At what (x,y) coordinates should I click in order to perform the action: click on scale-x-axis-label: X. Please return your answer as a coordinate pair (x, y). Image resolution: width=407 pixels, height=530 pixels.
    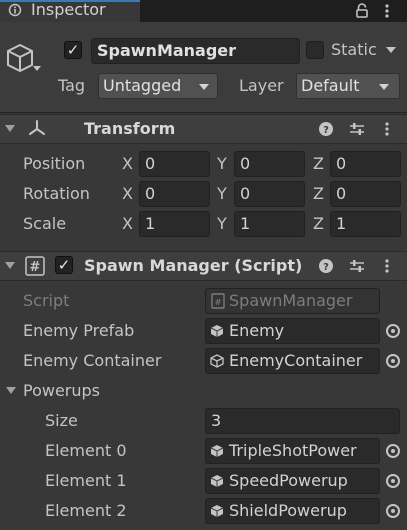
    Looking at the image, I should click on (127, 223).